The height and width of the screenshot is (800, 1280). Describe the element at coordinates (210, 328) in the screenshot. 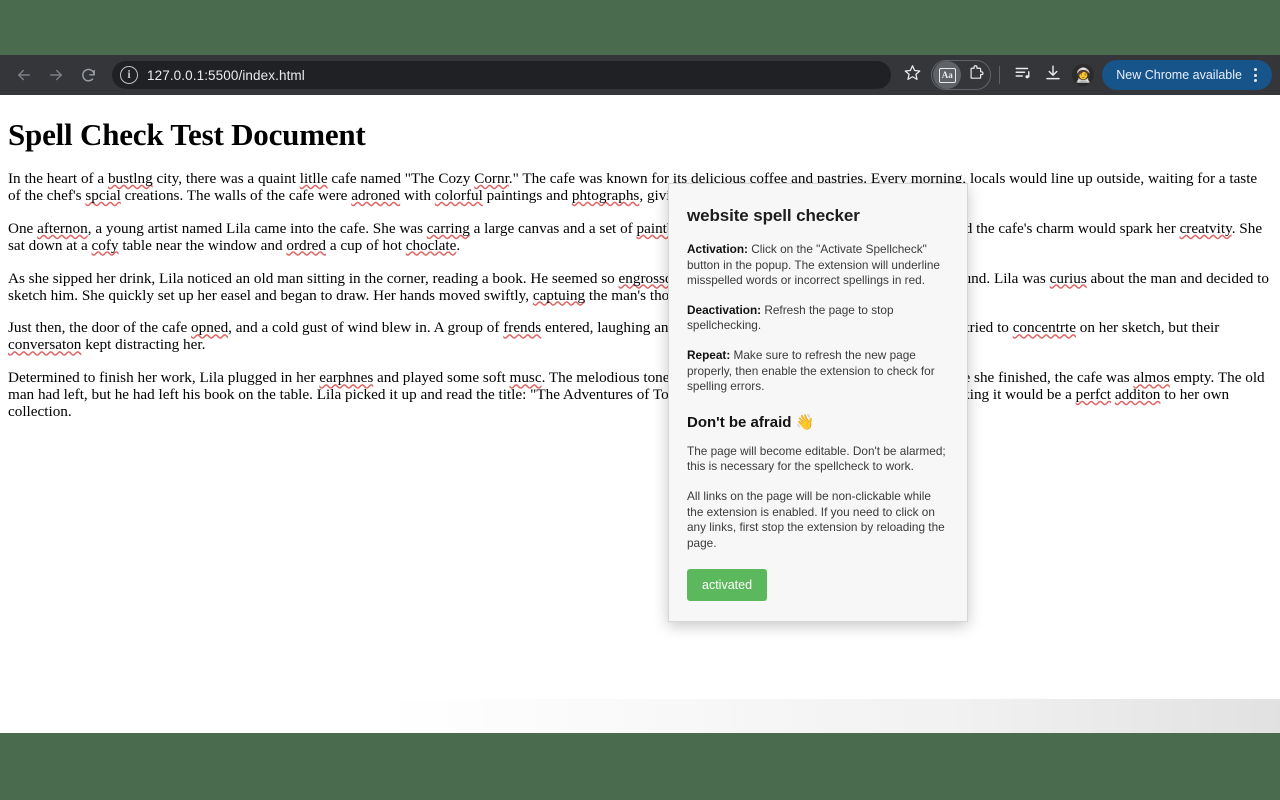

I see `misspelled-word: opned` at that location.